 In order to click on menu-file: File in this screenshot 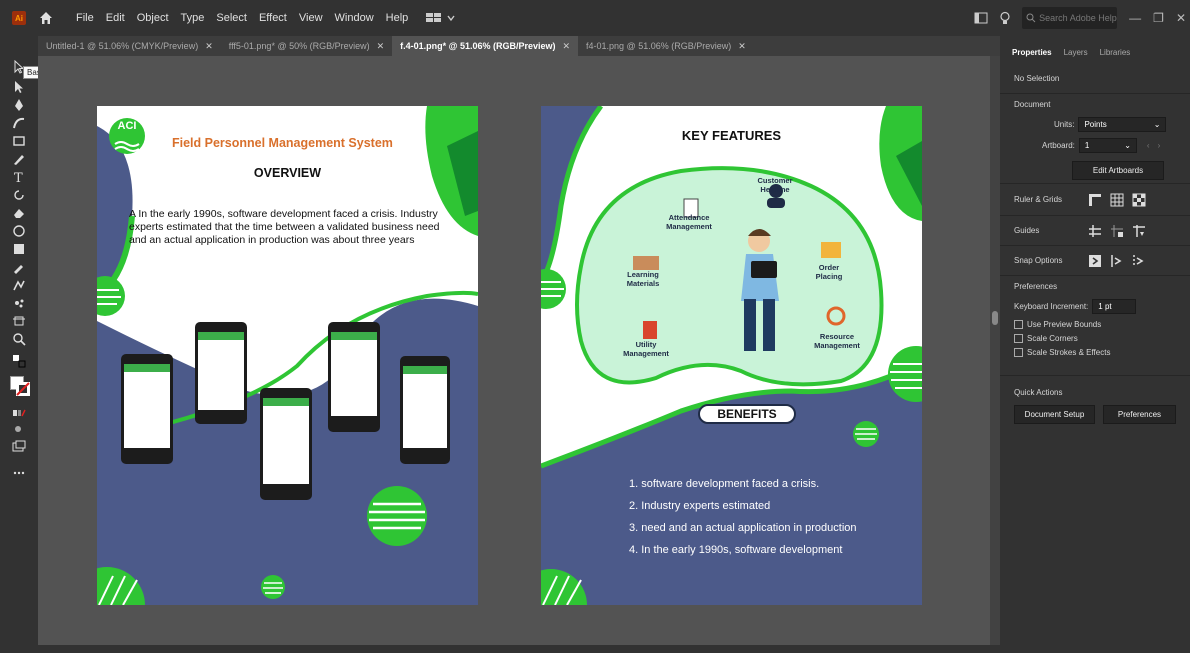, I will do `click(85, 18)`.